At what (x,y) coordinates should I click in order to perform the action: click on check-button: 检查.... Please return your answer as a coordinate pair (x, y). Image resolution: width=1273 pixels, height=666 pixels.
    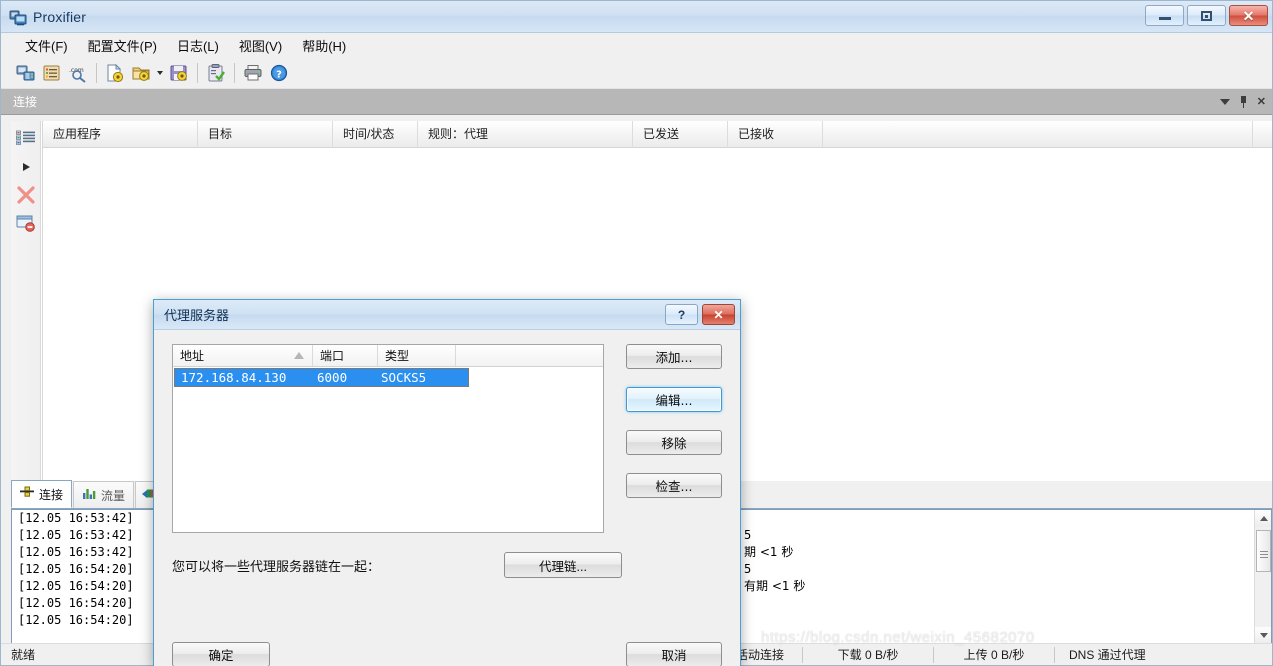
    Looking at the image, I should click on (674, 485).